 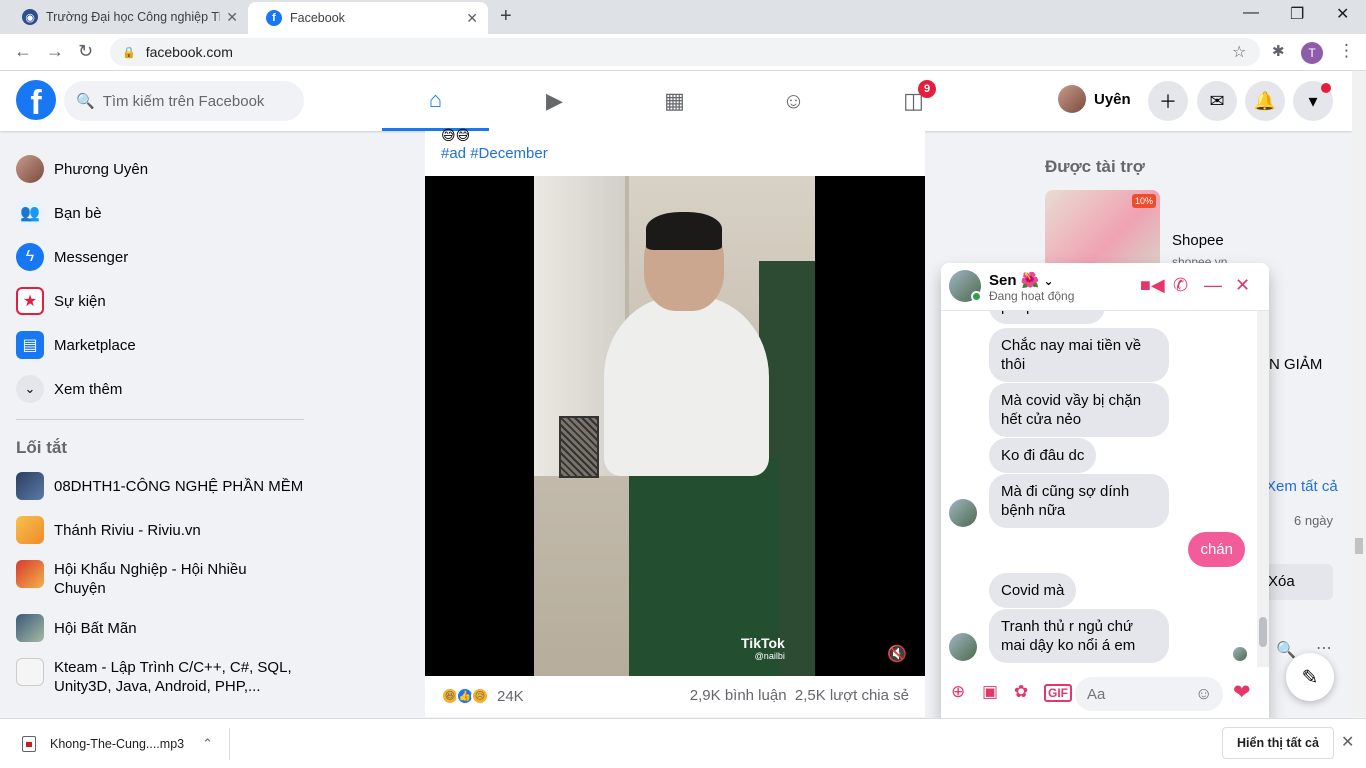 I want to click on extensions-icon: ✱, so click(x=1278, y=51).